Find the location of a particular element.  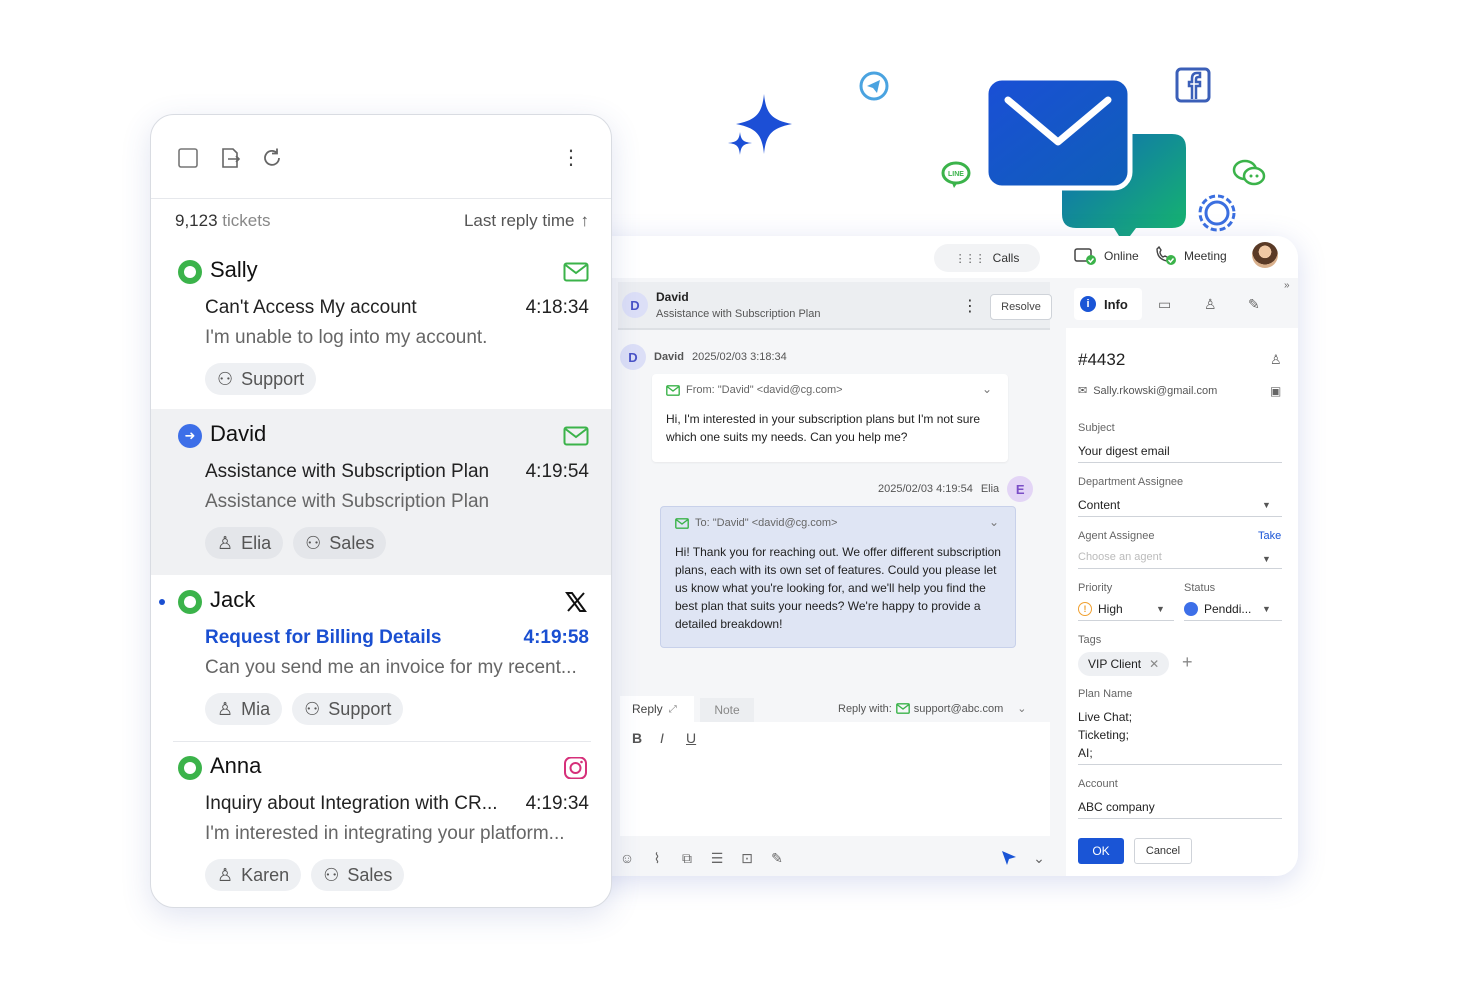

expand-icon: ⤢ is located at coordinates (673, 709).